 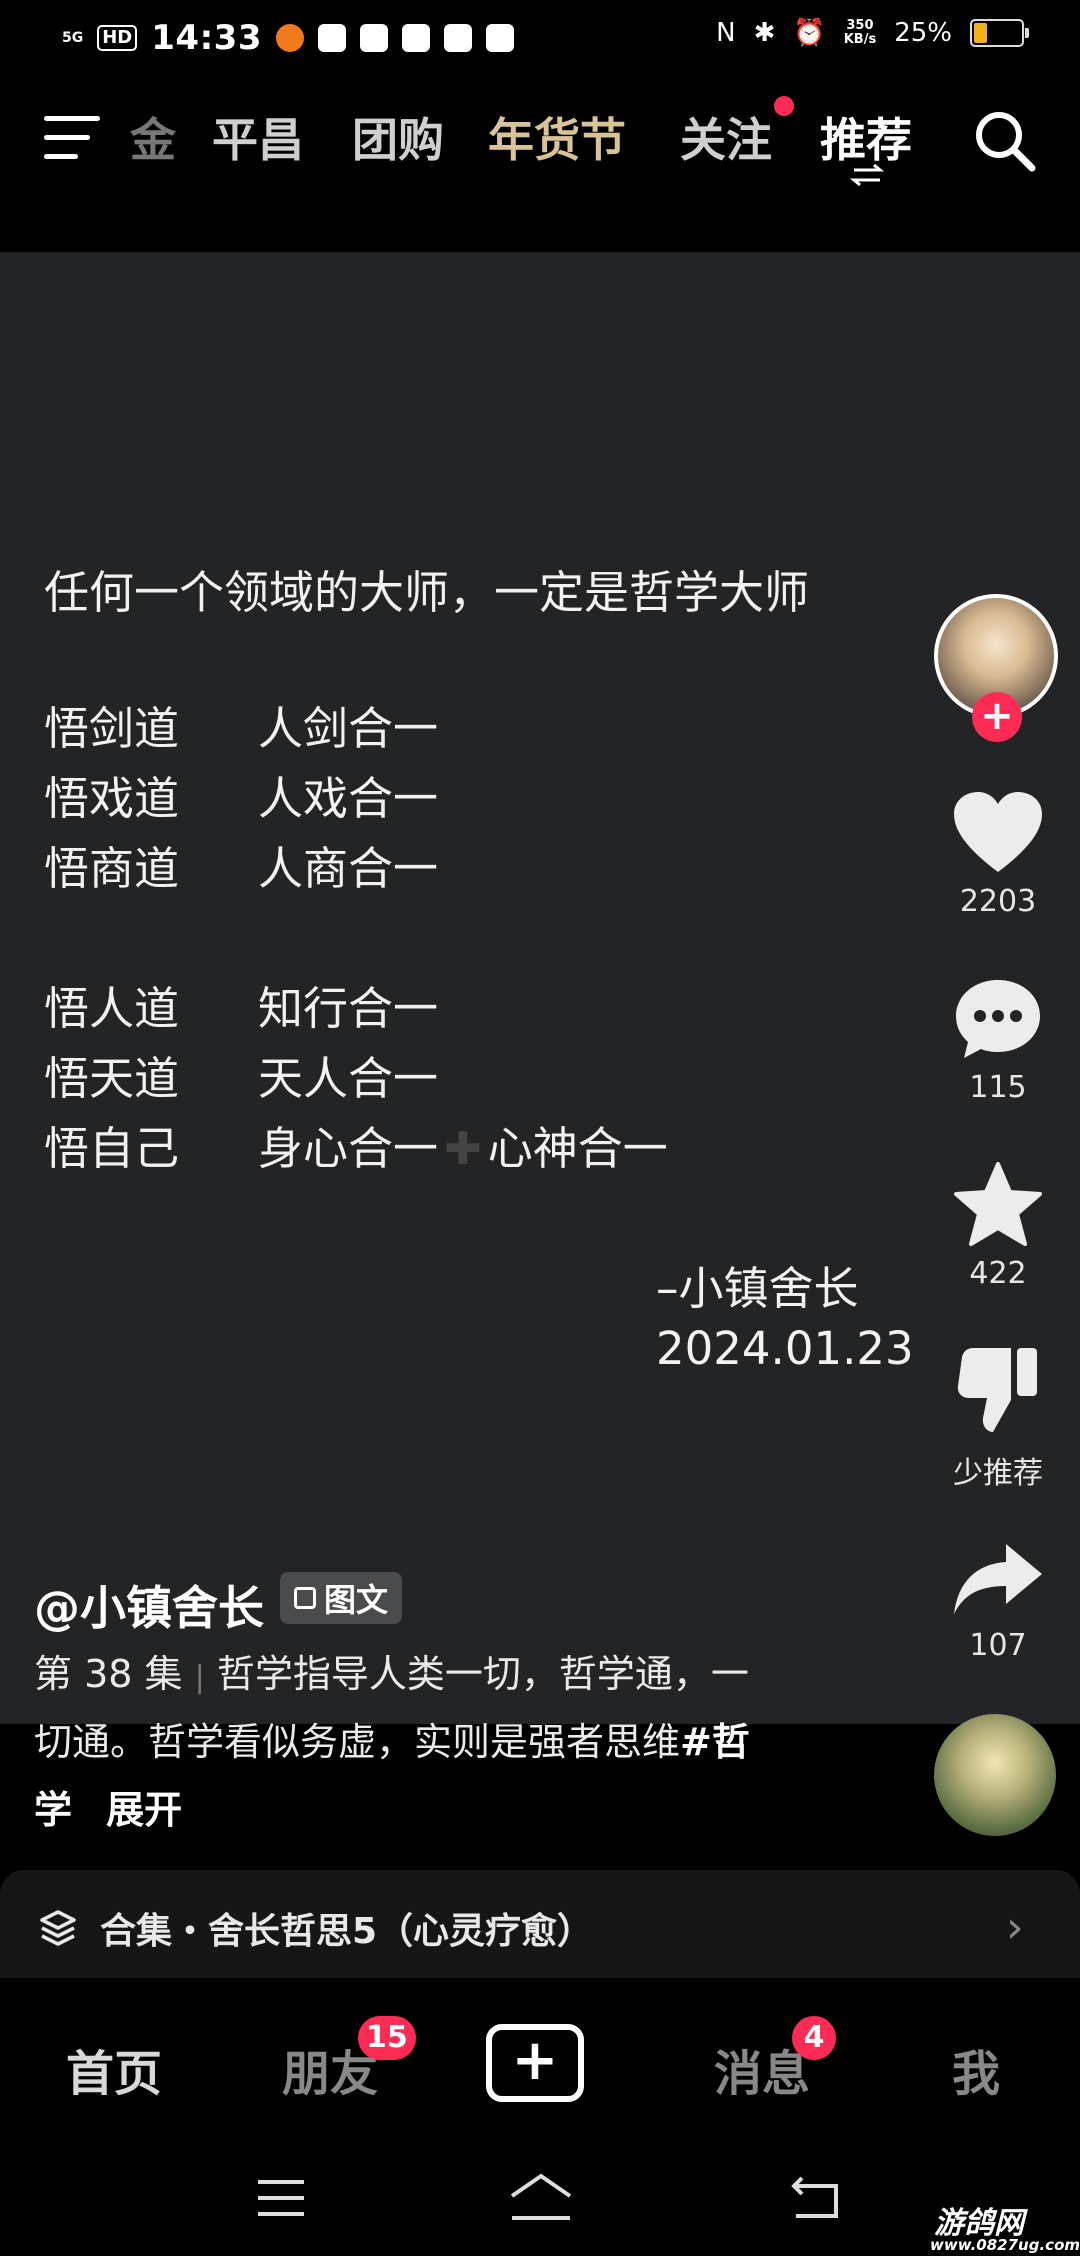 What do you see at coordinates (387, 2038) in the screenshot?
I see `friends-badge: 15` at bounding box center [387, 2038].